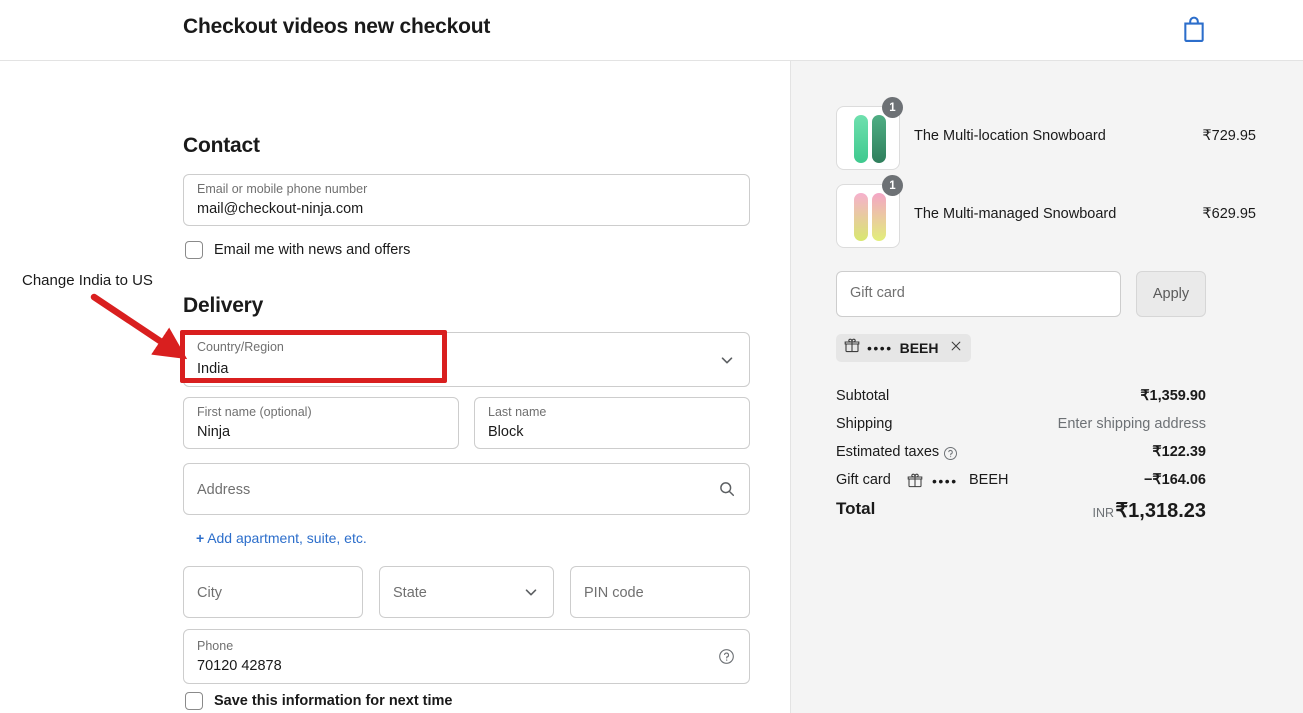  Describe the element at coordinates (1194, 29) in the screenshot. I see `shopping-bag-icon` at that location.